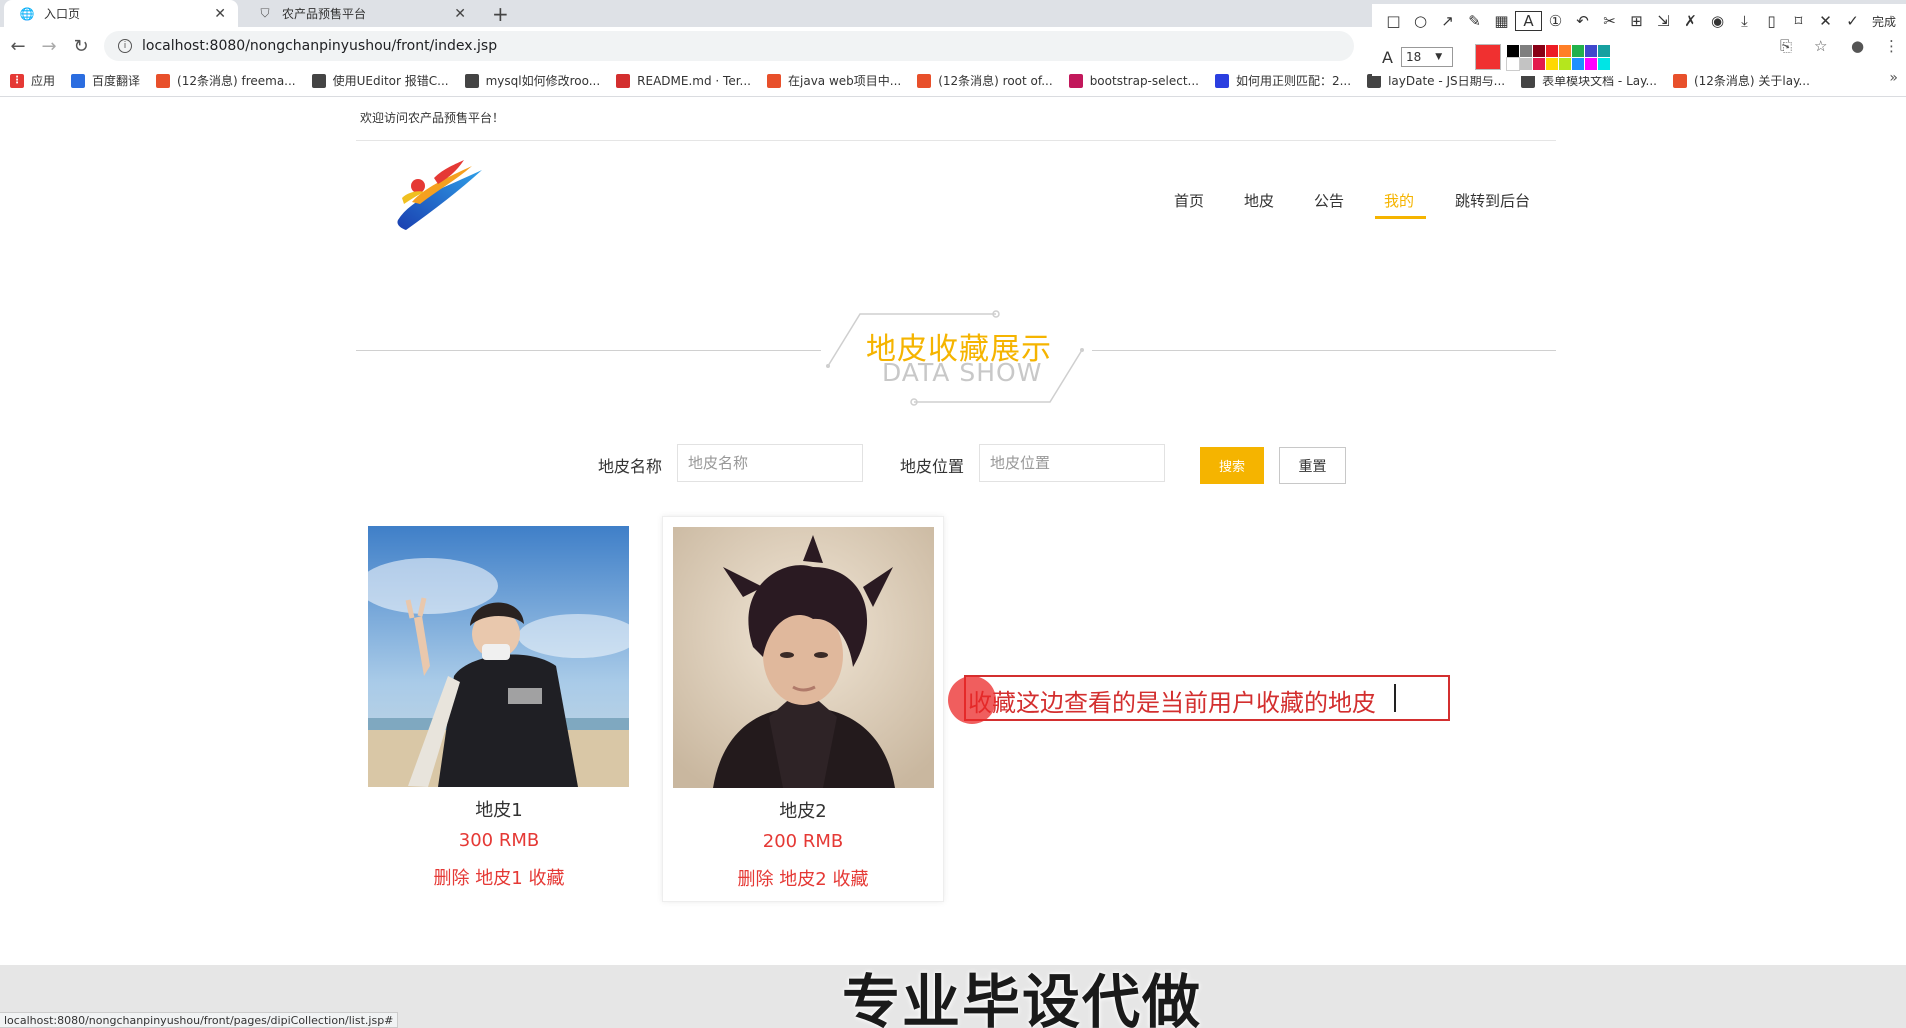  What do you see at coordinates (1075, 80) in the screenshot?
I see `link-icon` at bounding box center [1075, 80].